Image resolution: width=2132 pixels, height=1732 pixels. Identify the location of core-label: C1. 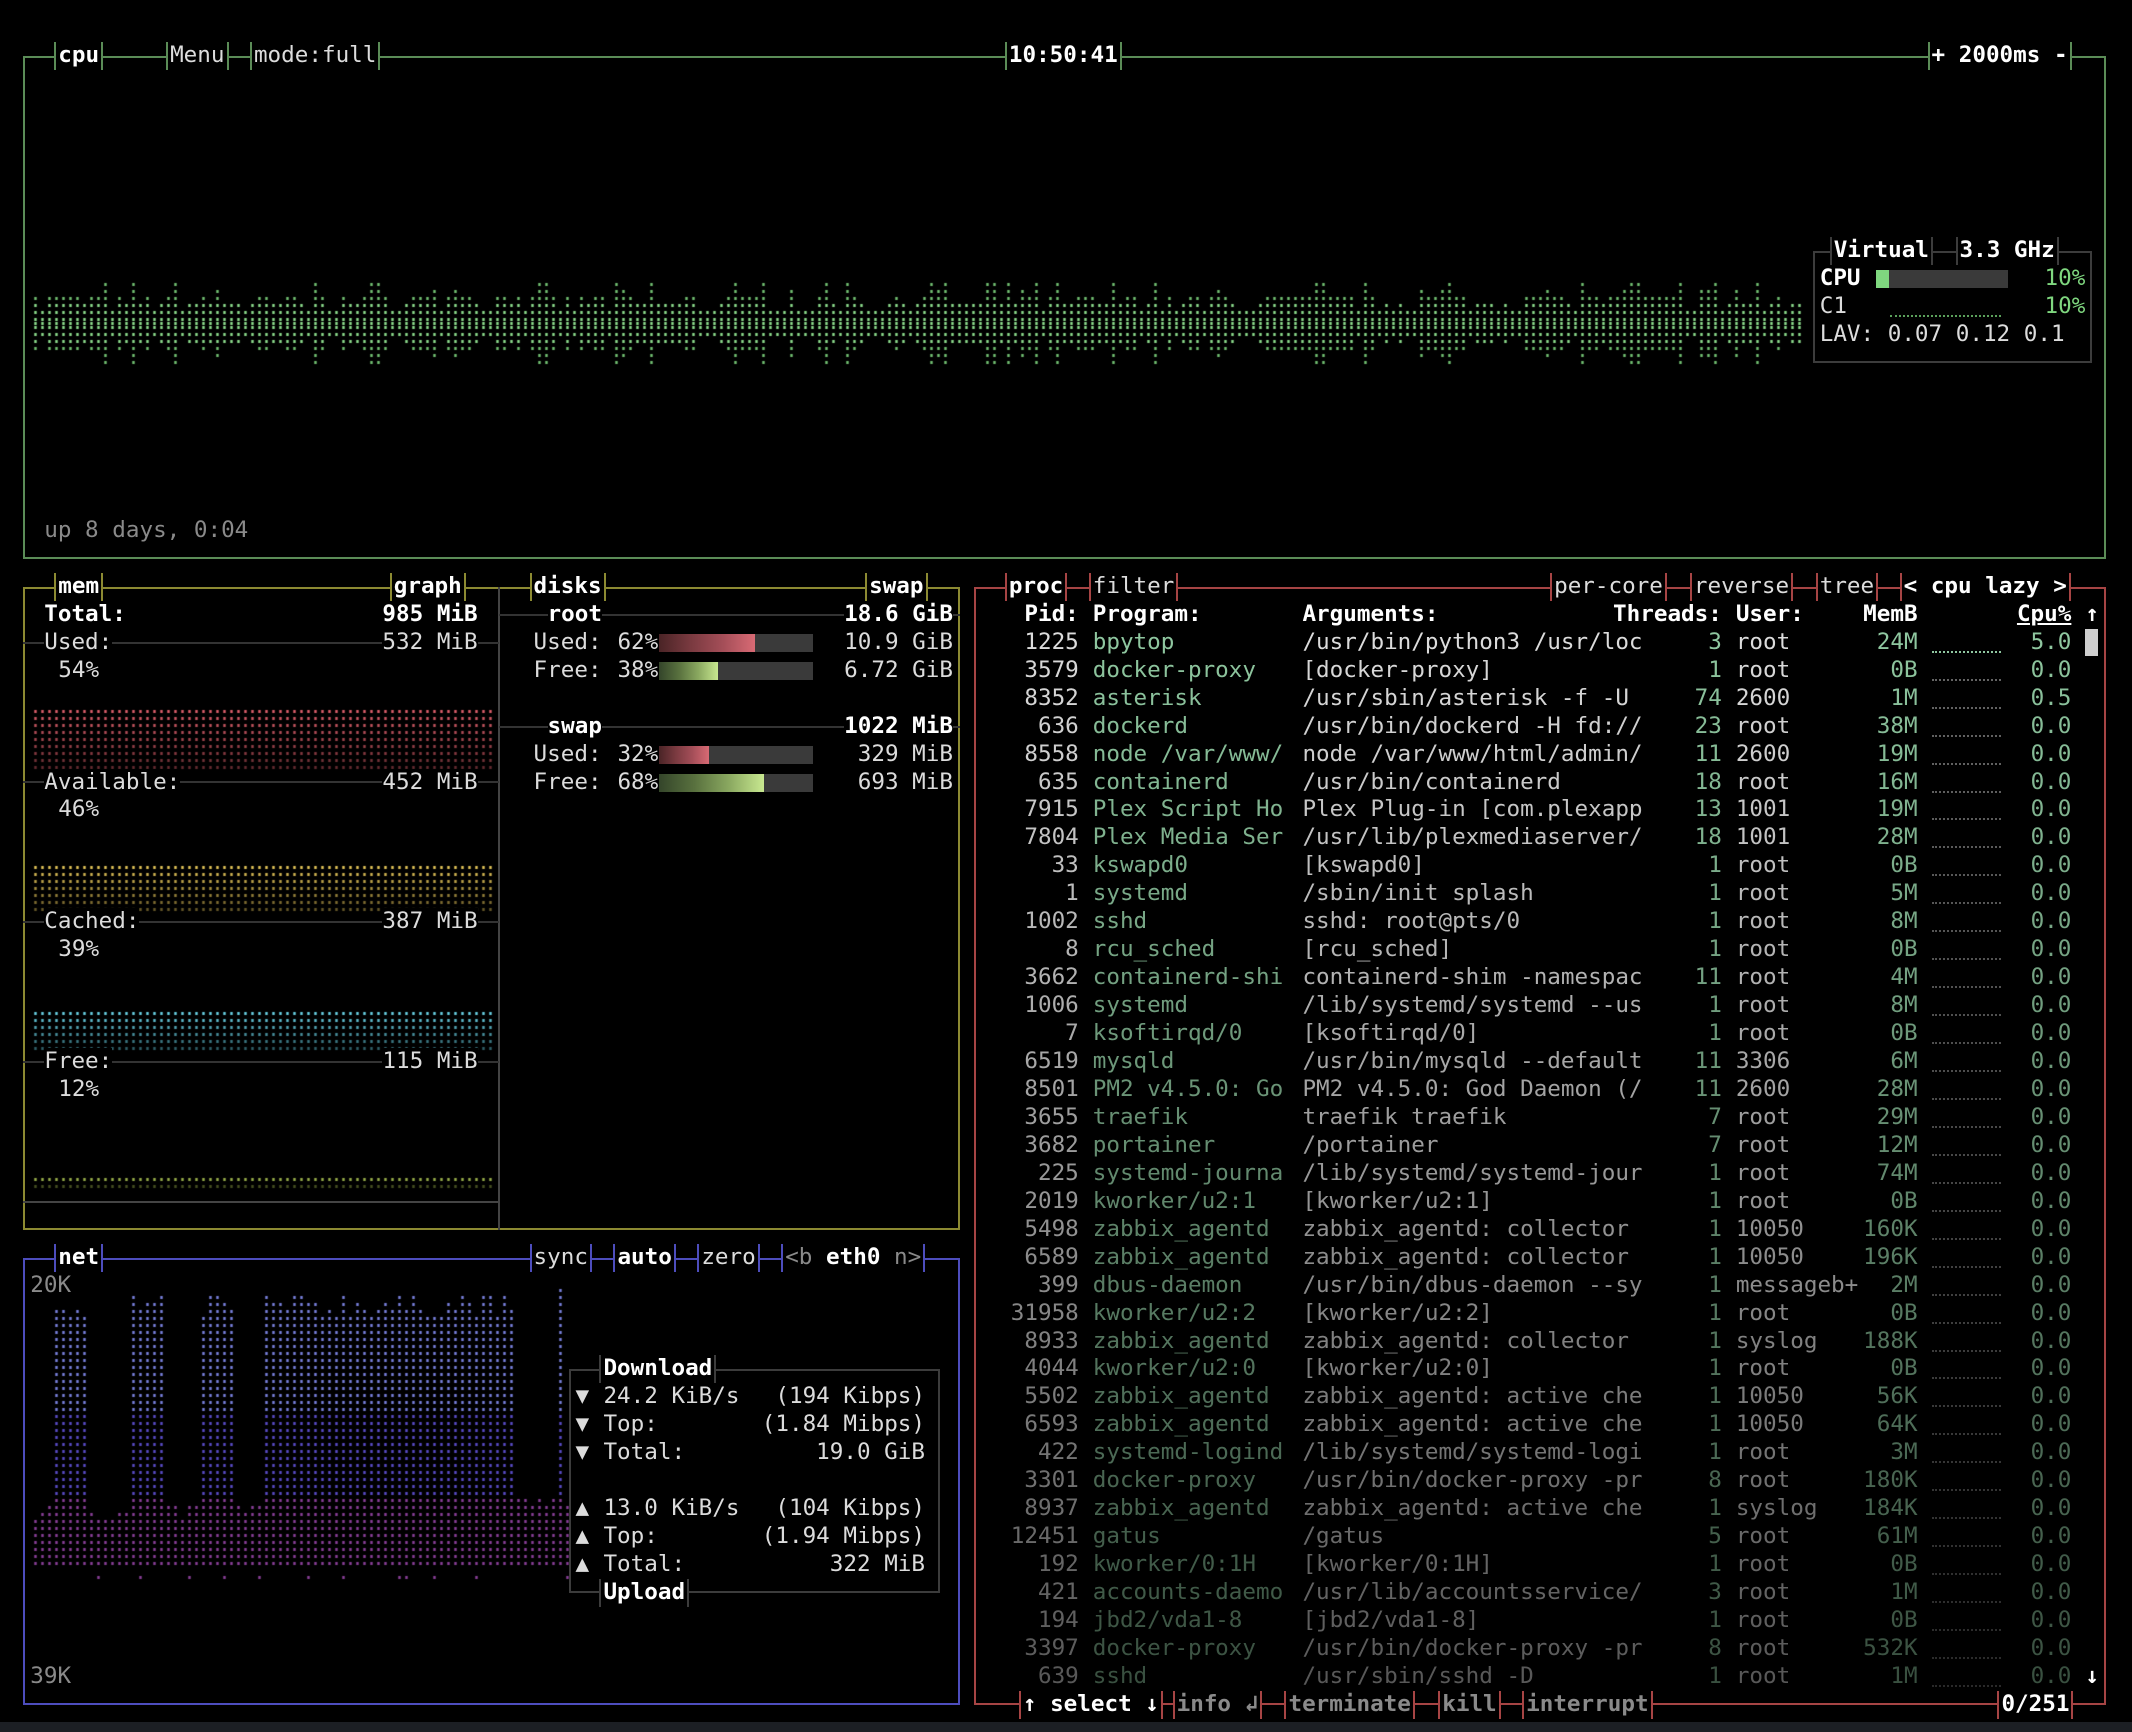
(1833, 306).